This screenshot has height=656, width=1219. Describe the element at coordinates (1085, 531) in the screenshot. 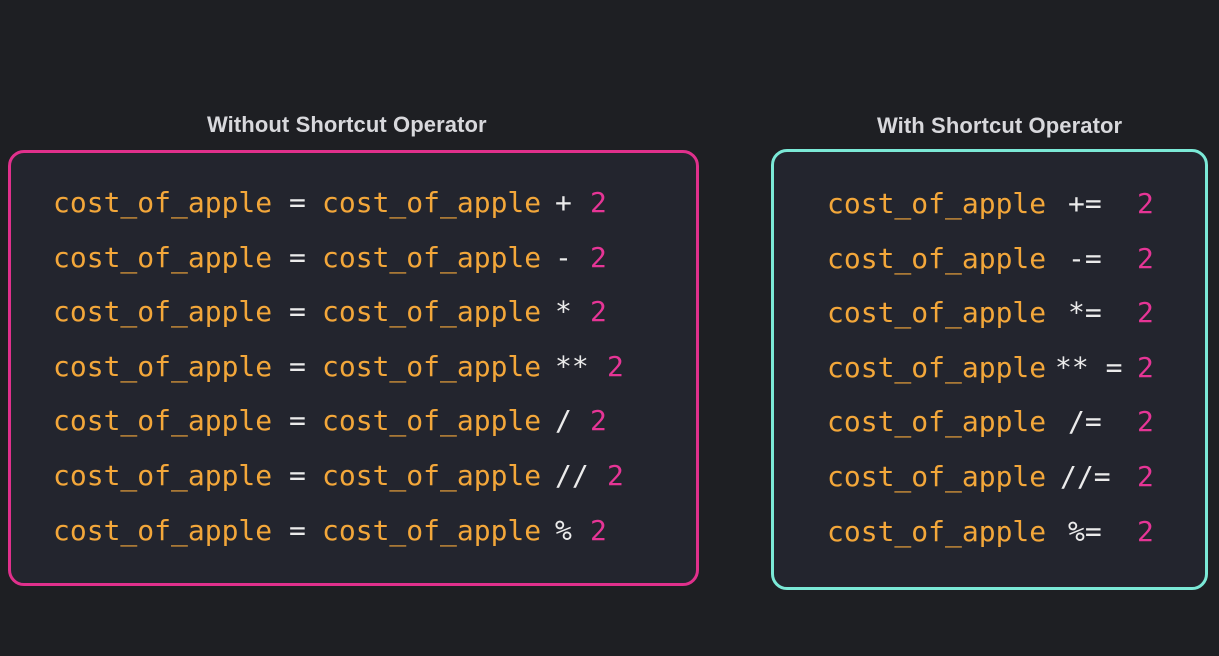

I see `right-line-operator: %=` at that location.